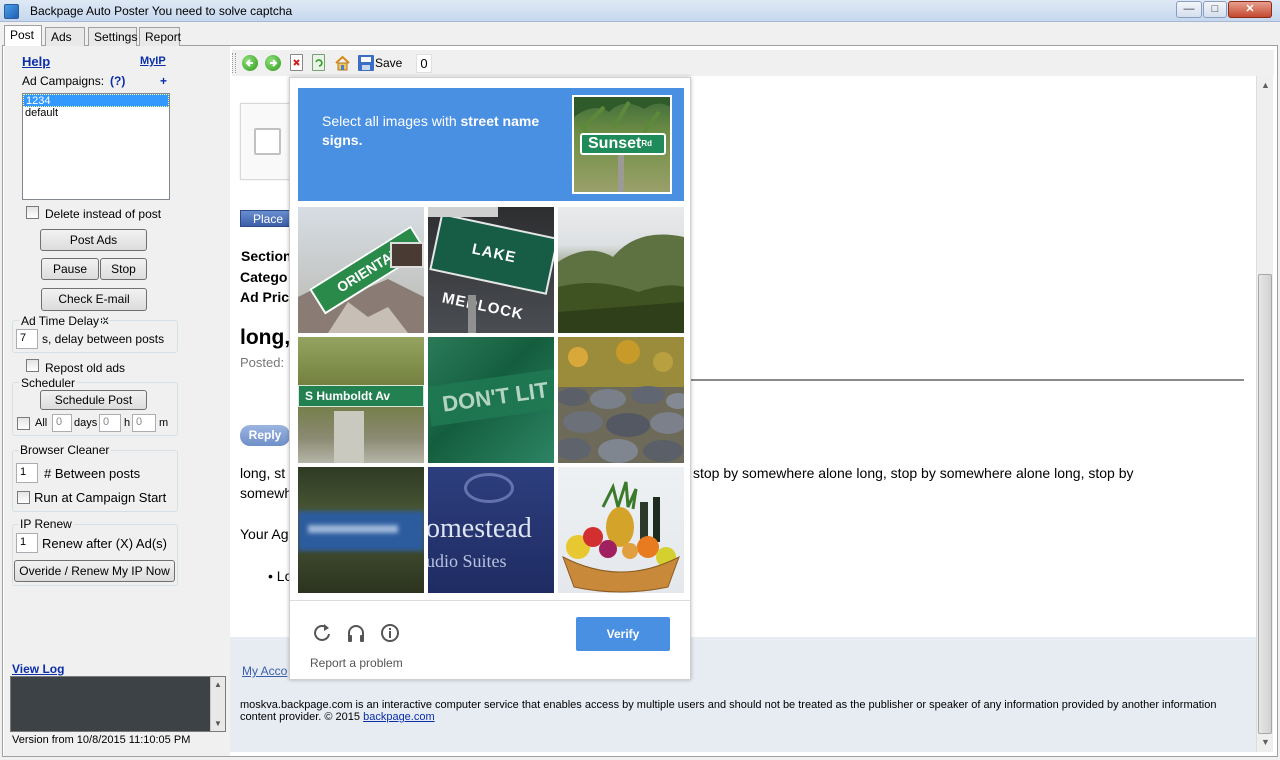 The width and height of the screenshot is (1280, 760). What do you see at coordinates (265, 297) in the screenshot?
I see `ad-price-label: Ad Pric` at bounding box center [265, 297].